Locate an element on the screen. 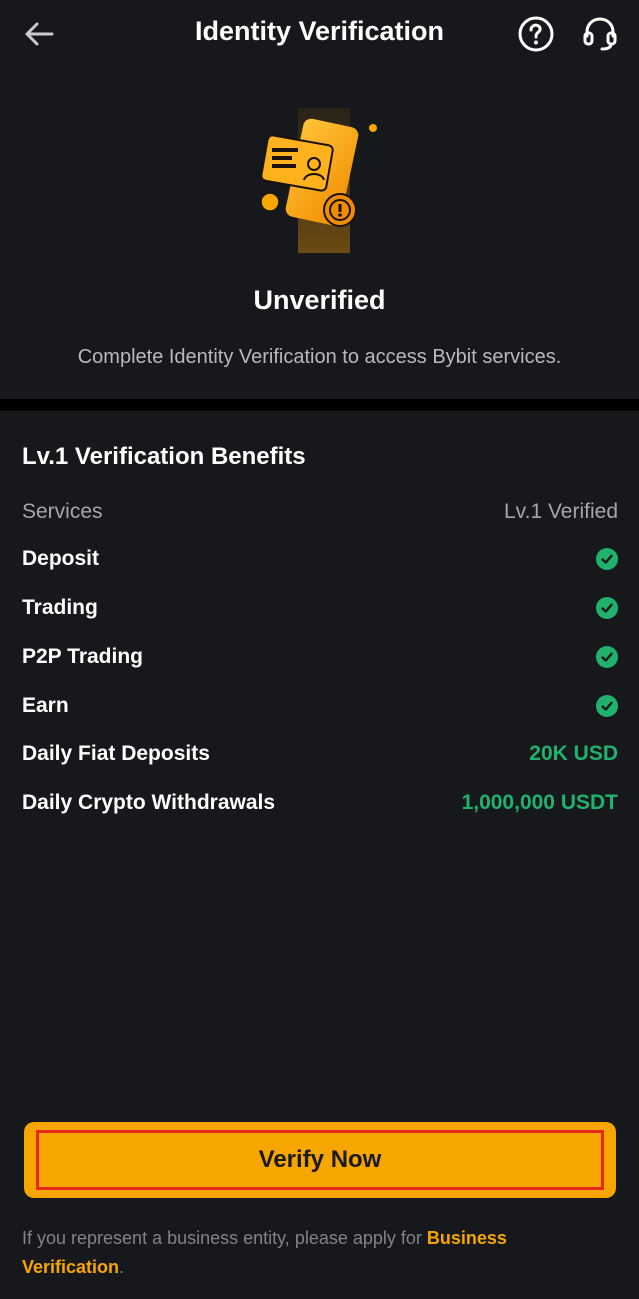 This screenshot has height=1299, width=639. verification-status: Unverified is located at coordinates (319, 300).